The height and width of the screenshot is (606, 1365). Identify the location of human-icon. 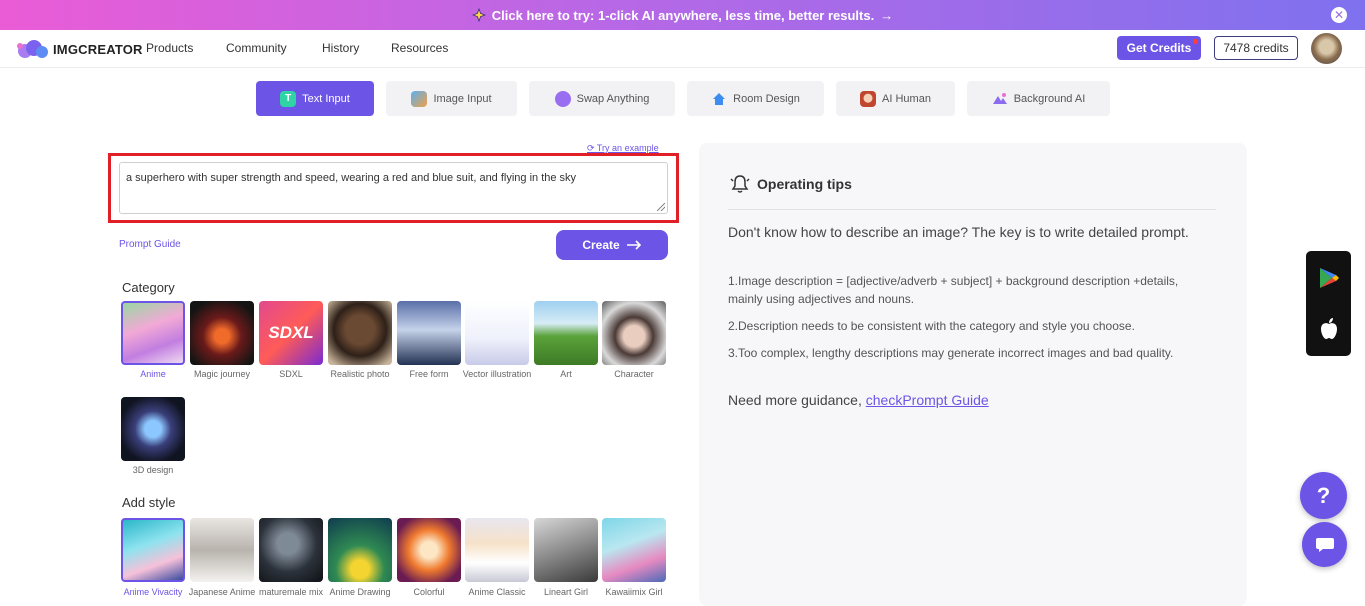
(868, 98).